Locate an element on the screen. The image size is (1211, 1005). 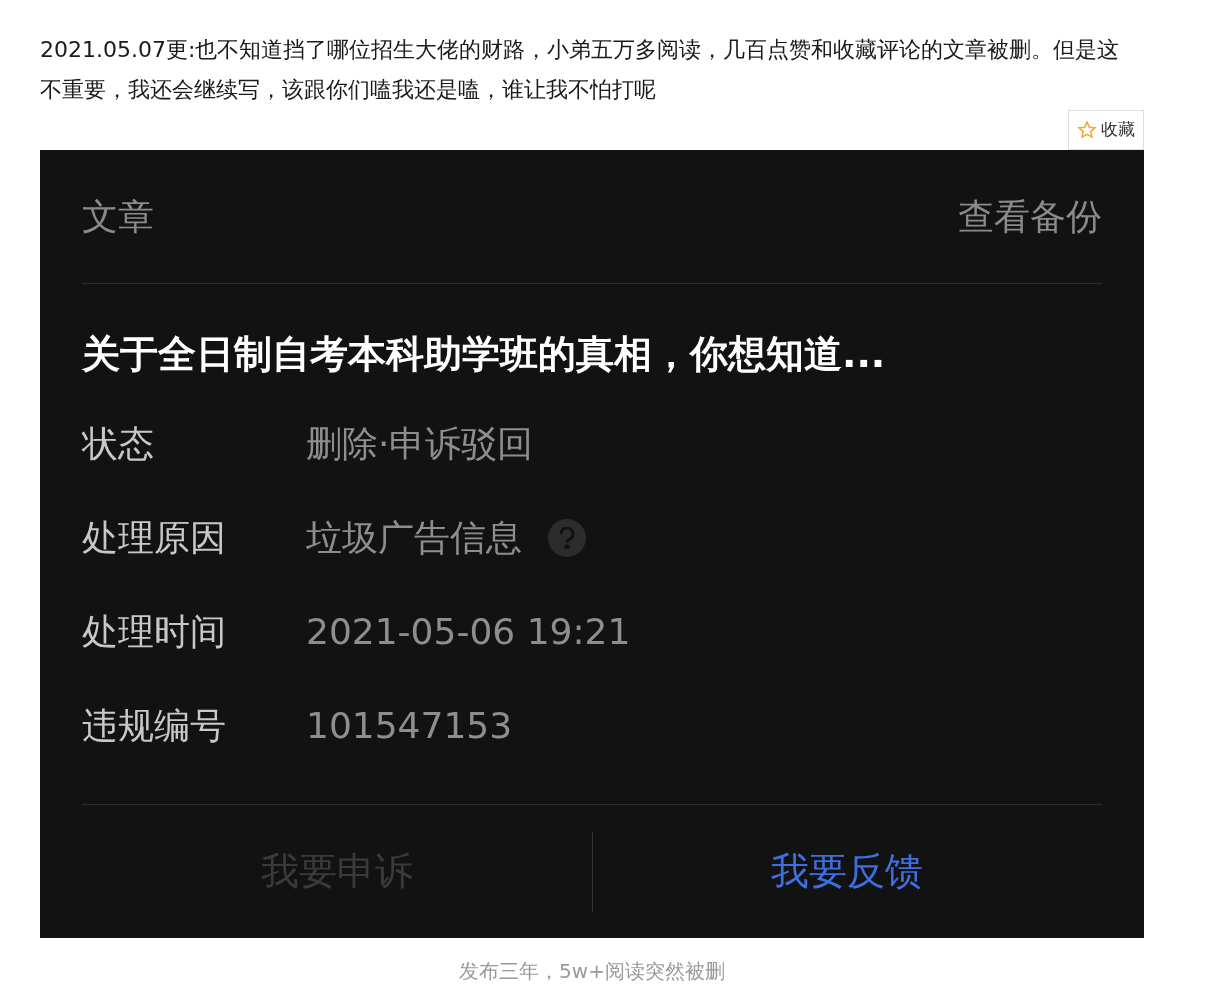
field-label: 违规编号 is located at coordinates (154, 726).